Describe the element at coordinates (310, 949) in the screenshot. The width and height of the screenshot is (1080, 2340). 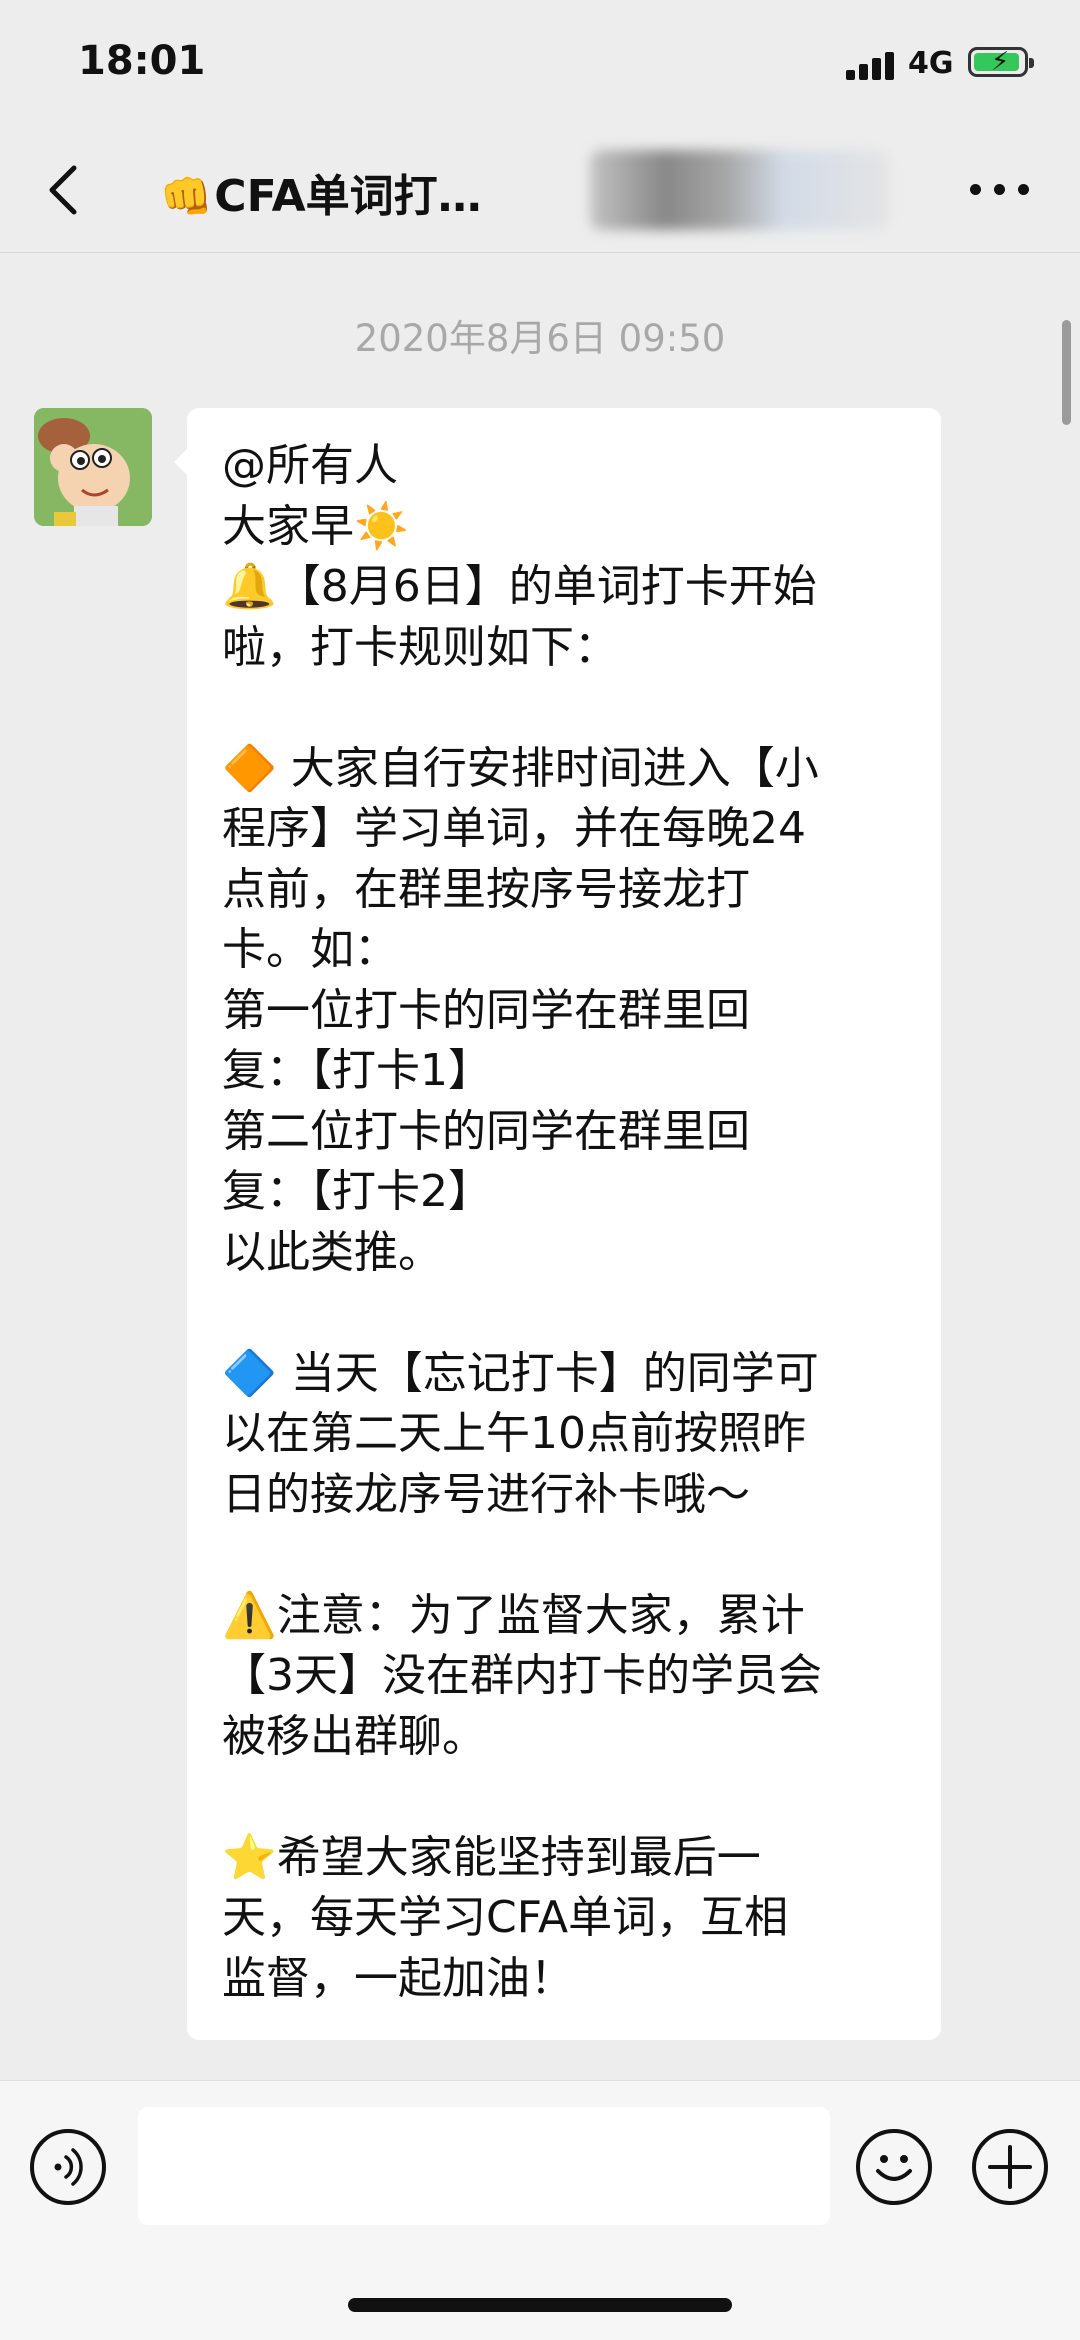
I see `message-line: 卡。如：` at that location.